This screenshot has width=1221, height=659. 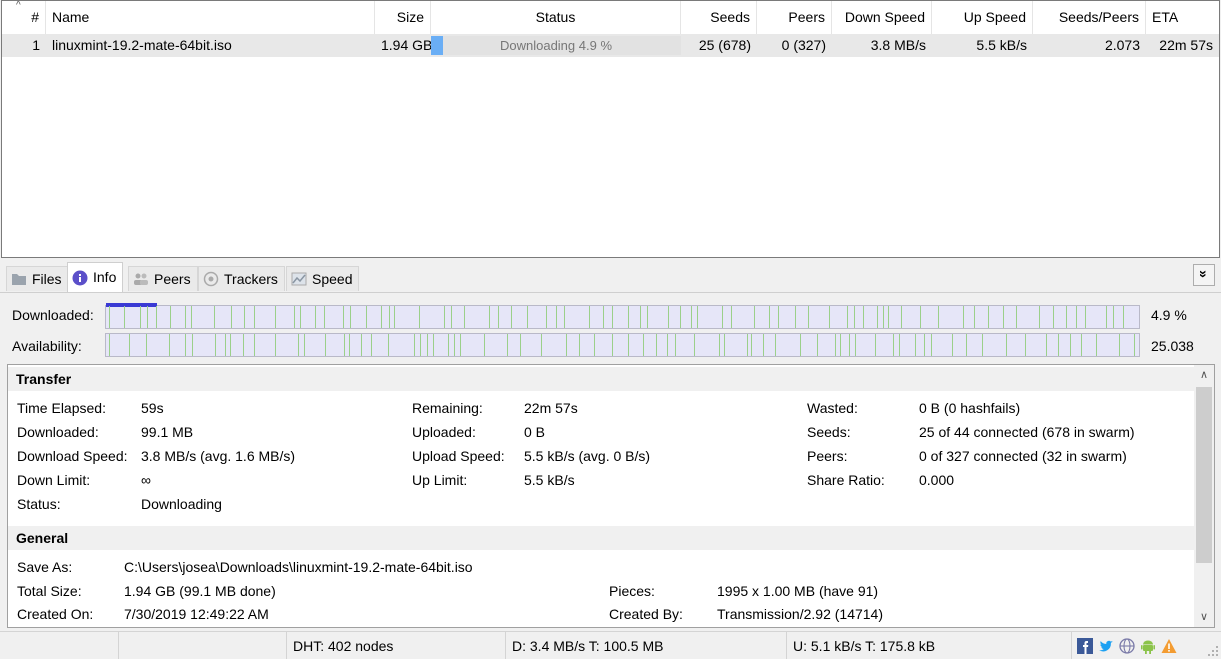 What do you see at coordinates (1204, 375) in the screenshot?
I see `scroll-up-arrow-icon: ∧` at bounding box center [1204, 375].